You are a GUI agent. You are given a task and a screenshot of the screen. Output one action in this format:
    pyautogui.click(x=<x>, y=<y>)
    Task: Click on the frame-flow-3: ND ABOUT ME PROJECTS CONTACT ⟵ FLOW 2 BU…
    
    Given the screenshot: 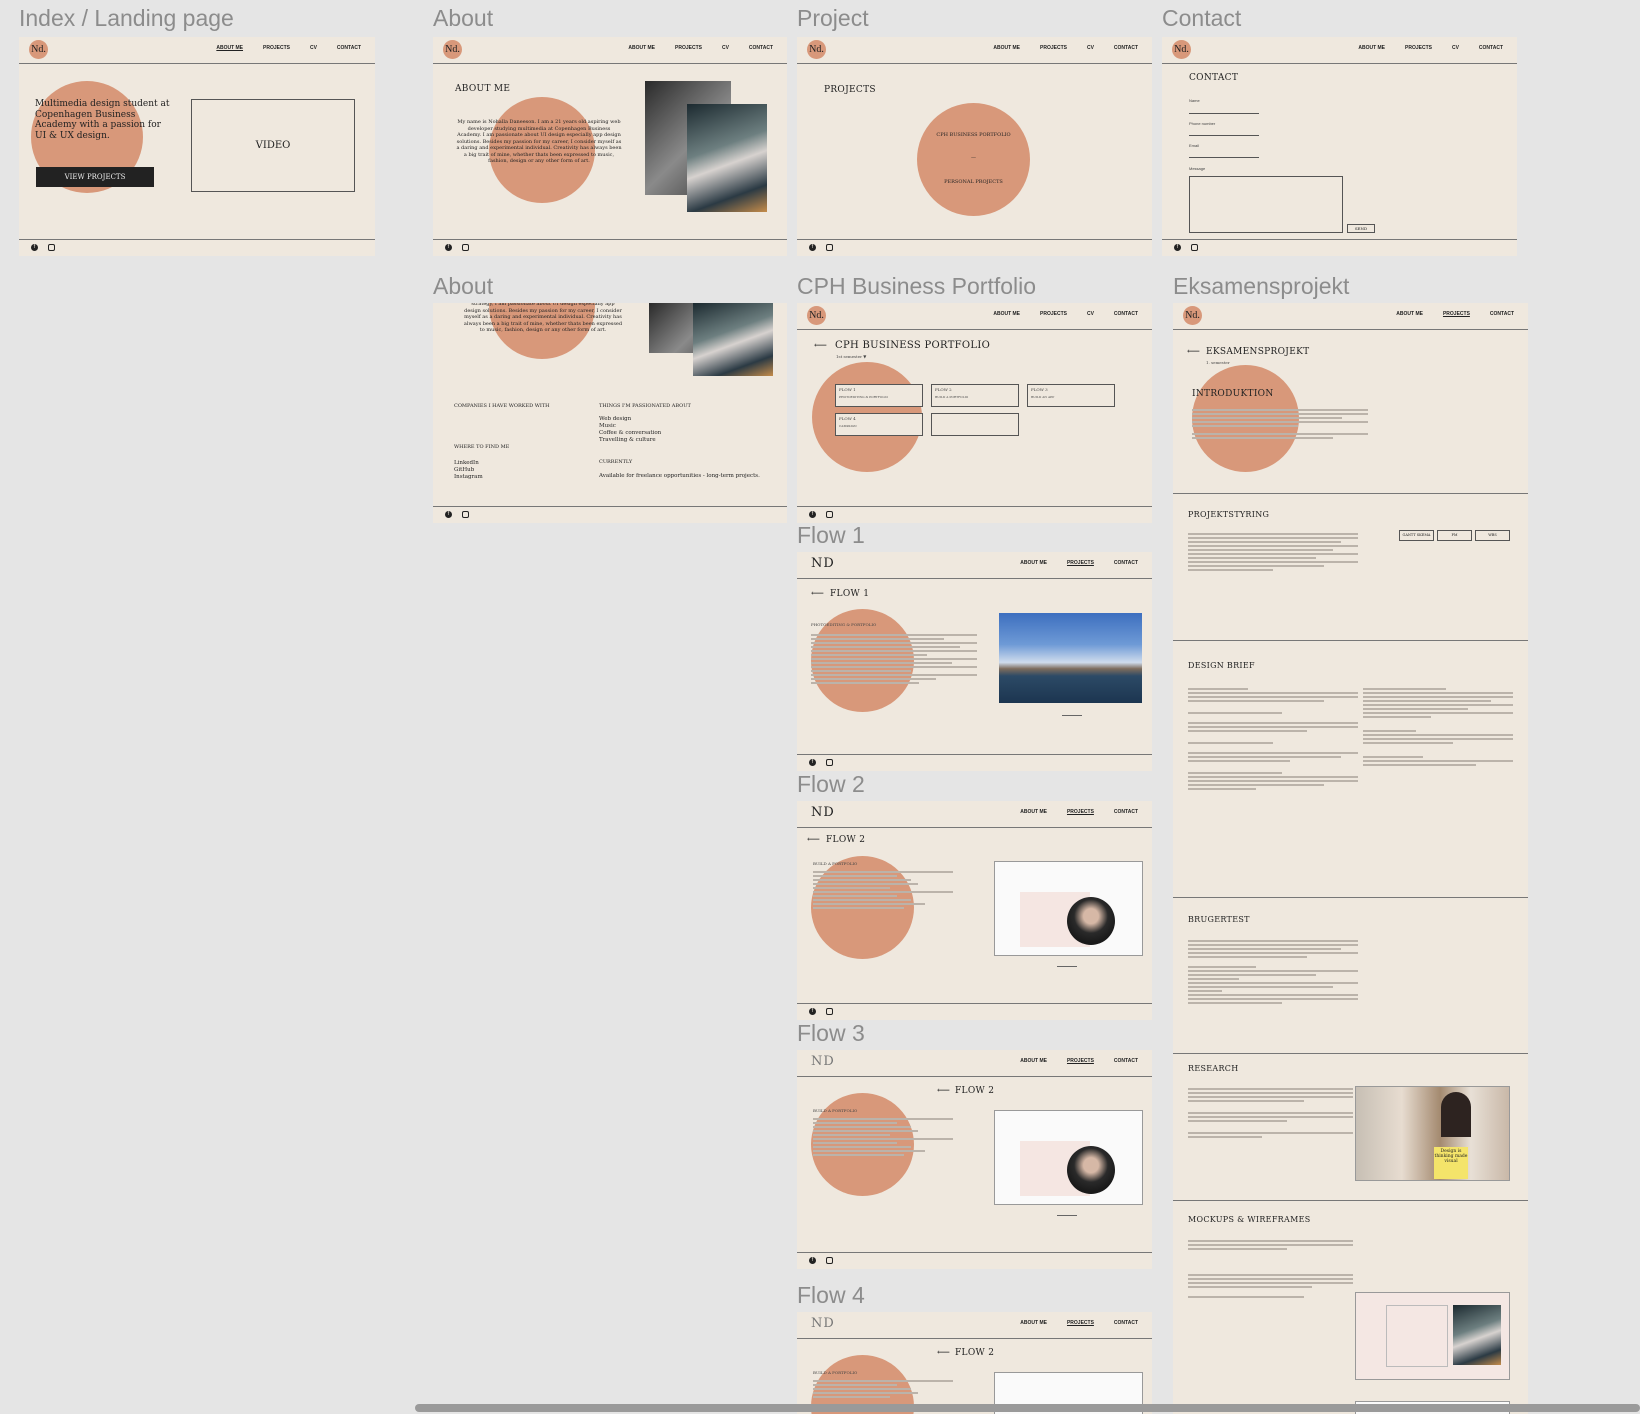 What is the action you would take?
    pyautogui.click(x=974, y=1159)
    